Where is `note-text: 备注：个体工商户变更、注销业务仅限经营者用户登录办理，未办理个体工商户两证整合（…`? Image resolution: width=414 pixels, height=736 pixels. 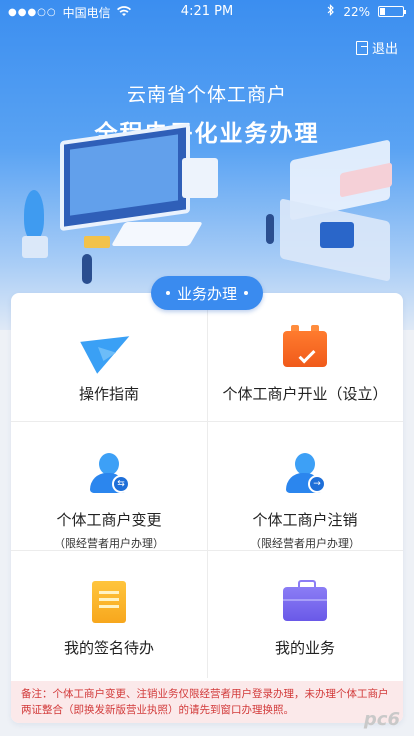 note-text: 备注：个体工商户变更、注销业务仅限经营者用户登录办理，未办理个体工商户两证整合（… is located at coordinates (205, 702).